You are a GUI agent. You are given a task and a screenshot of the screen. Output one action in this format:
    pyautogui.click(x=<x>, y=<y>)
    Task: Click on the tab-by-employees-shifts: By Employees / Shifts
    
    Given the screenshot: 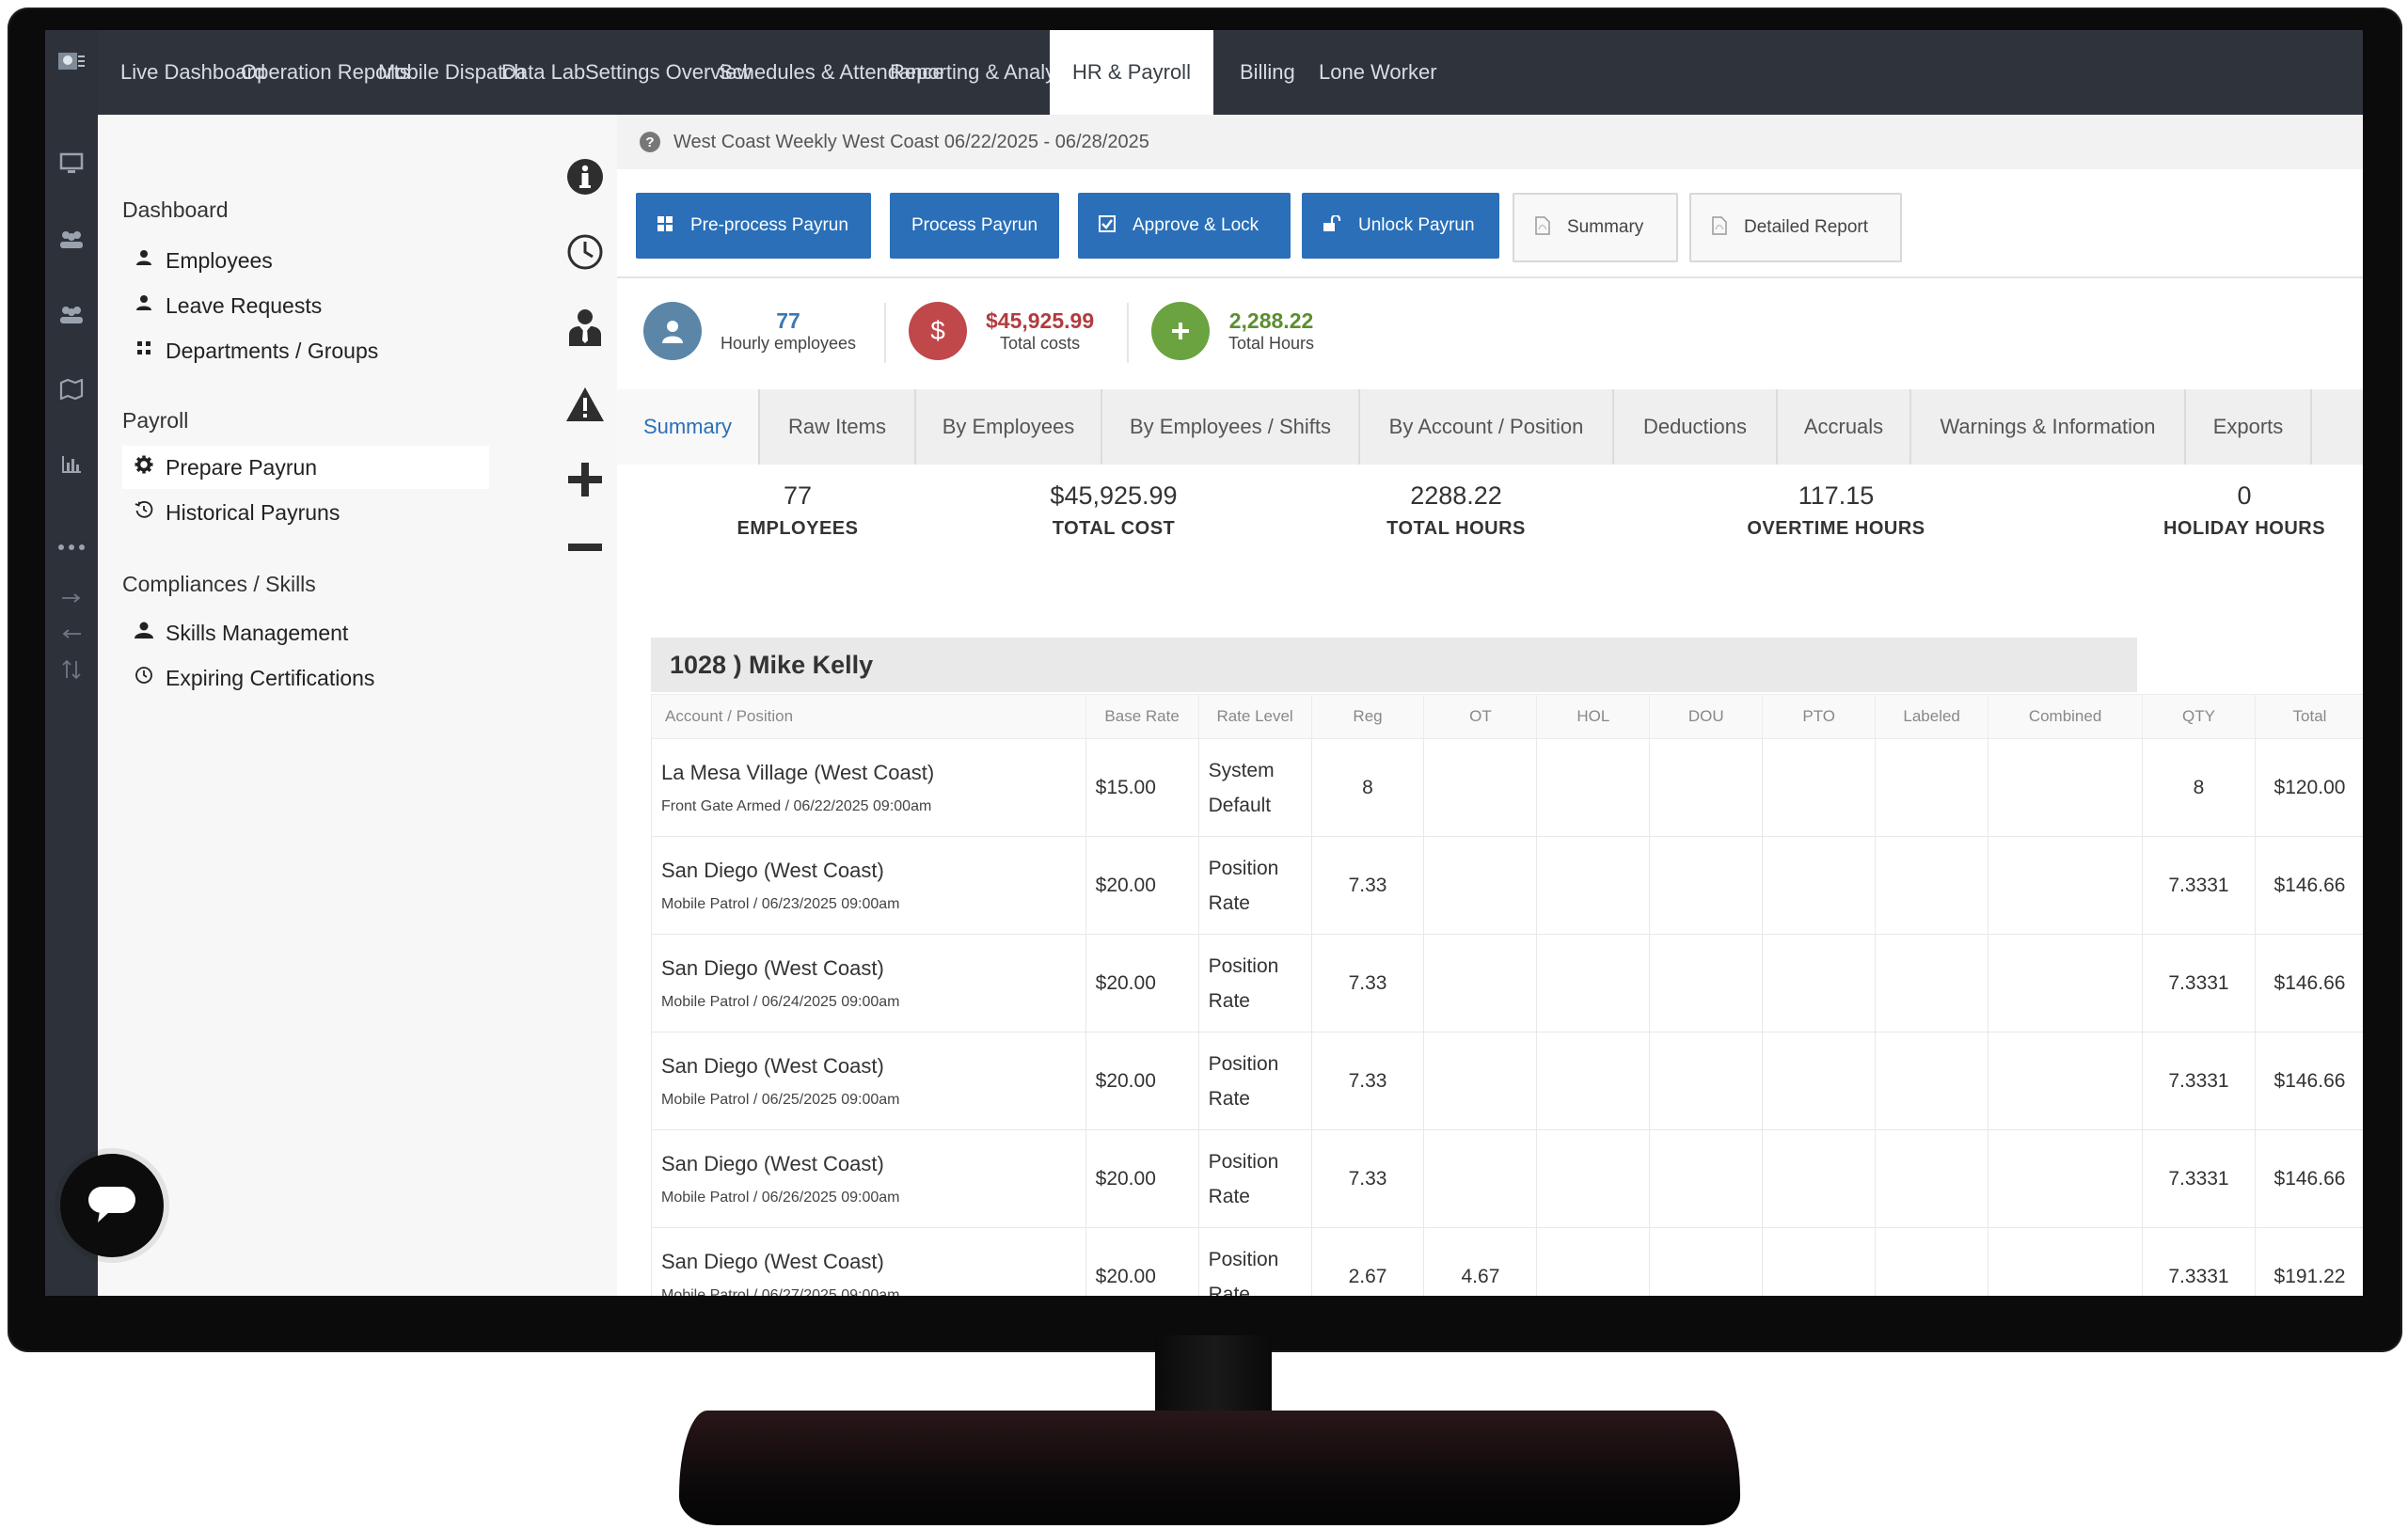 What is the action you would take?
    pyautogui.click(x=1231, y=427)
    